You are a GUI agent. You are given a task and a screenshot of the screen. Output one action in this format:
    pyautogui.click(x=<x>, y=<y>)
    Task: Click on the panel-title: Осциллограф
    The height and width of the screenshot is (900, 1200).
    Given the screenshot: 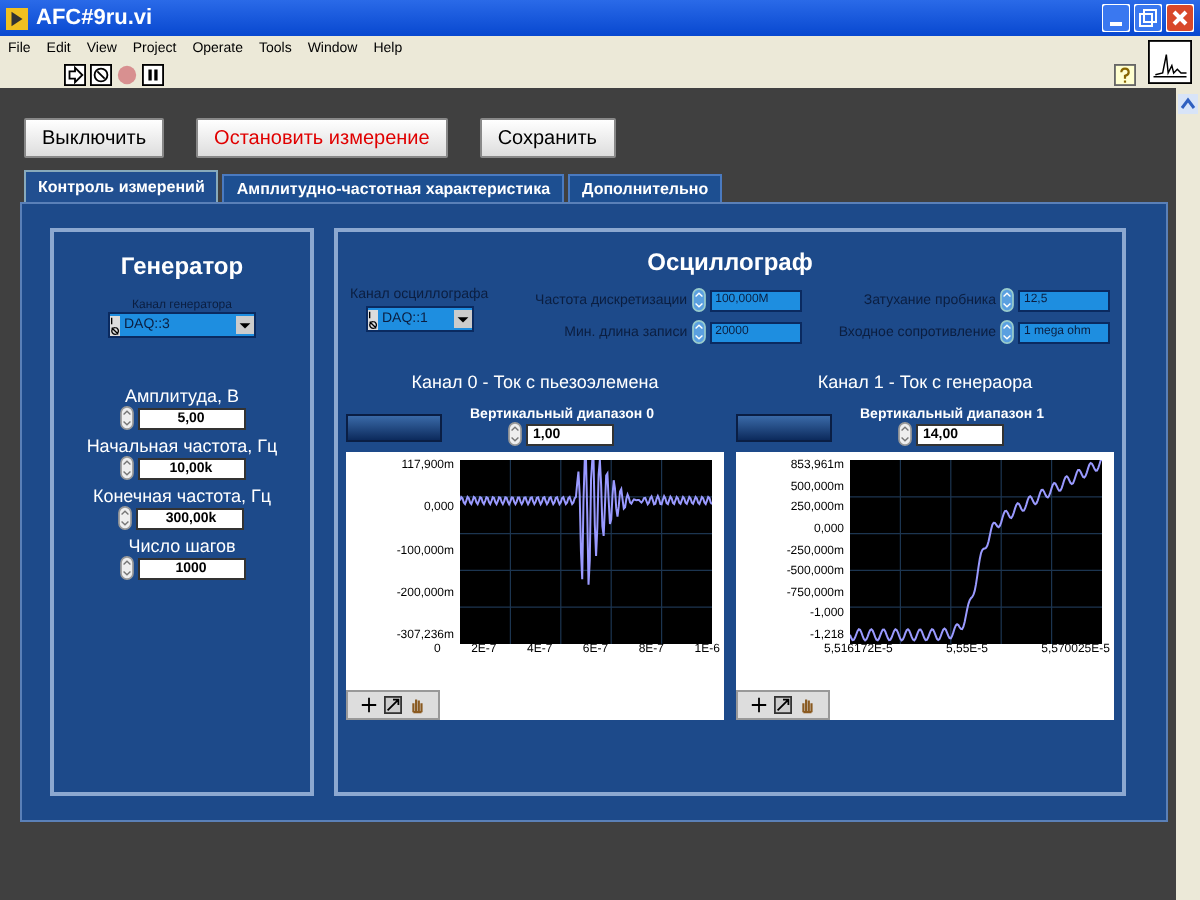 What is the action you would take?
    pyautogui.click(x=730, y=262)
    